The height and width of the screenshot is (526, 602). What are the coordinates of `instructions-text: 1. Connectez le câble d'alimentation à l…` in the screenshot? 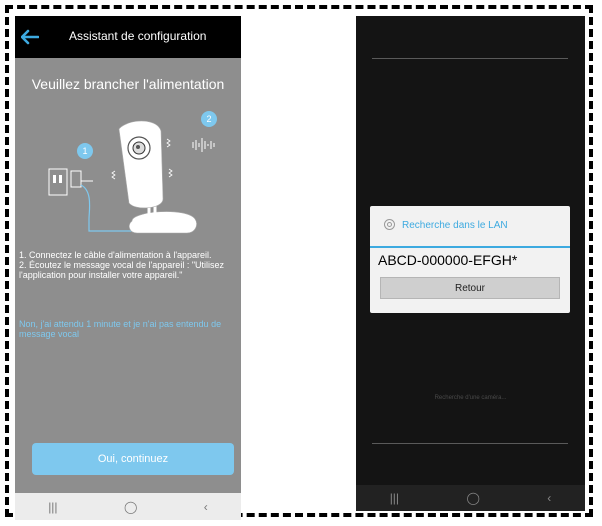 It's located at (122, 265).